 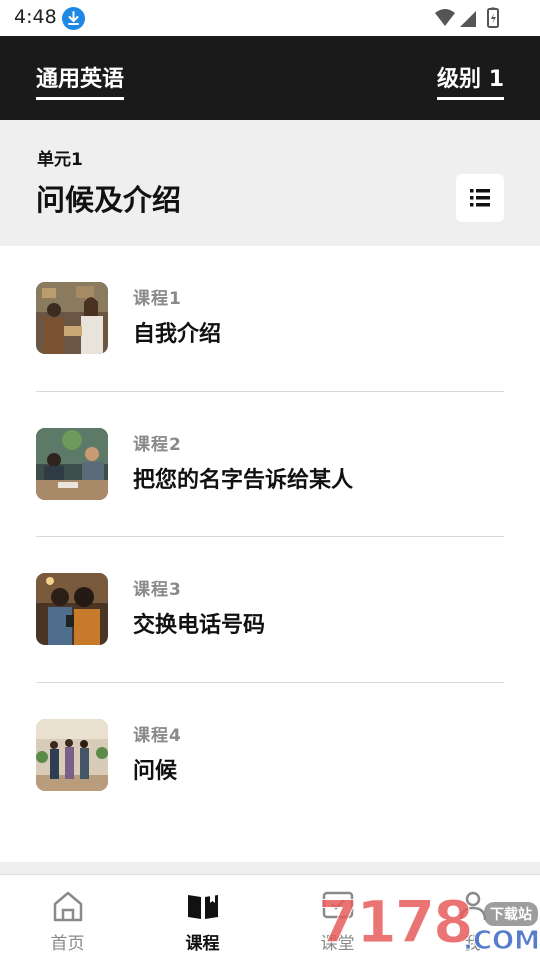 I want to click on nav-label: 课堂, so click(x=337, y=944).